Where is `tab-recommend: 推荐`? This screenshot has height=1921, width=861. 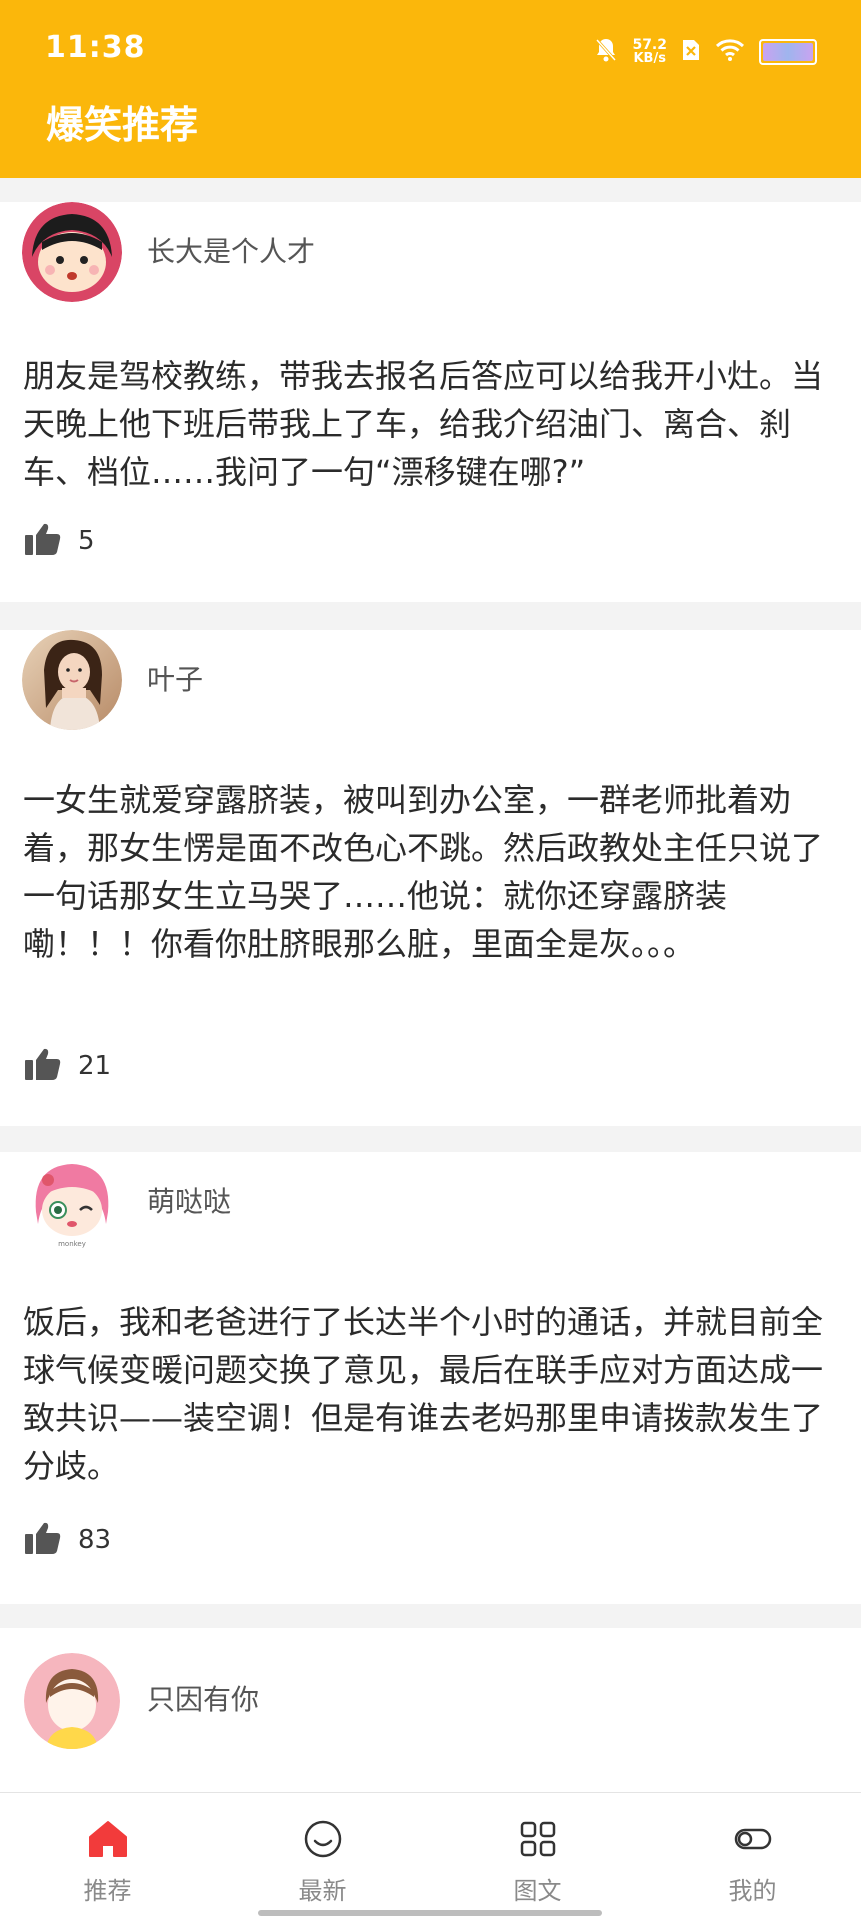 tab-recommend: 推荐 is located at coordinates (107, 1857).